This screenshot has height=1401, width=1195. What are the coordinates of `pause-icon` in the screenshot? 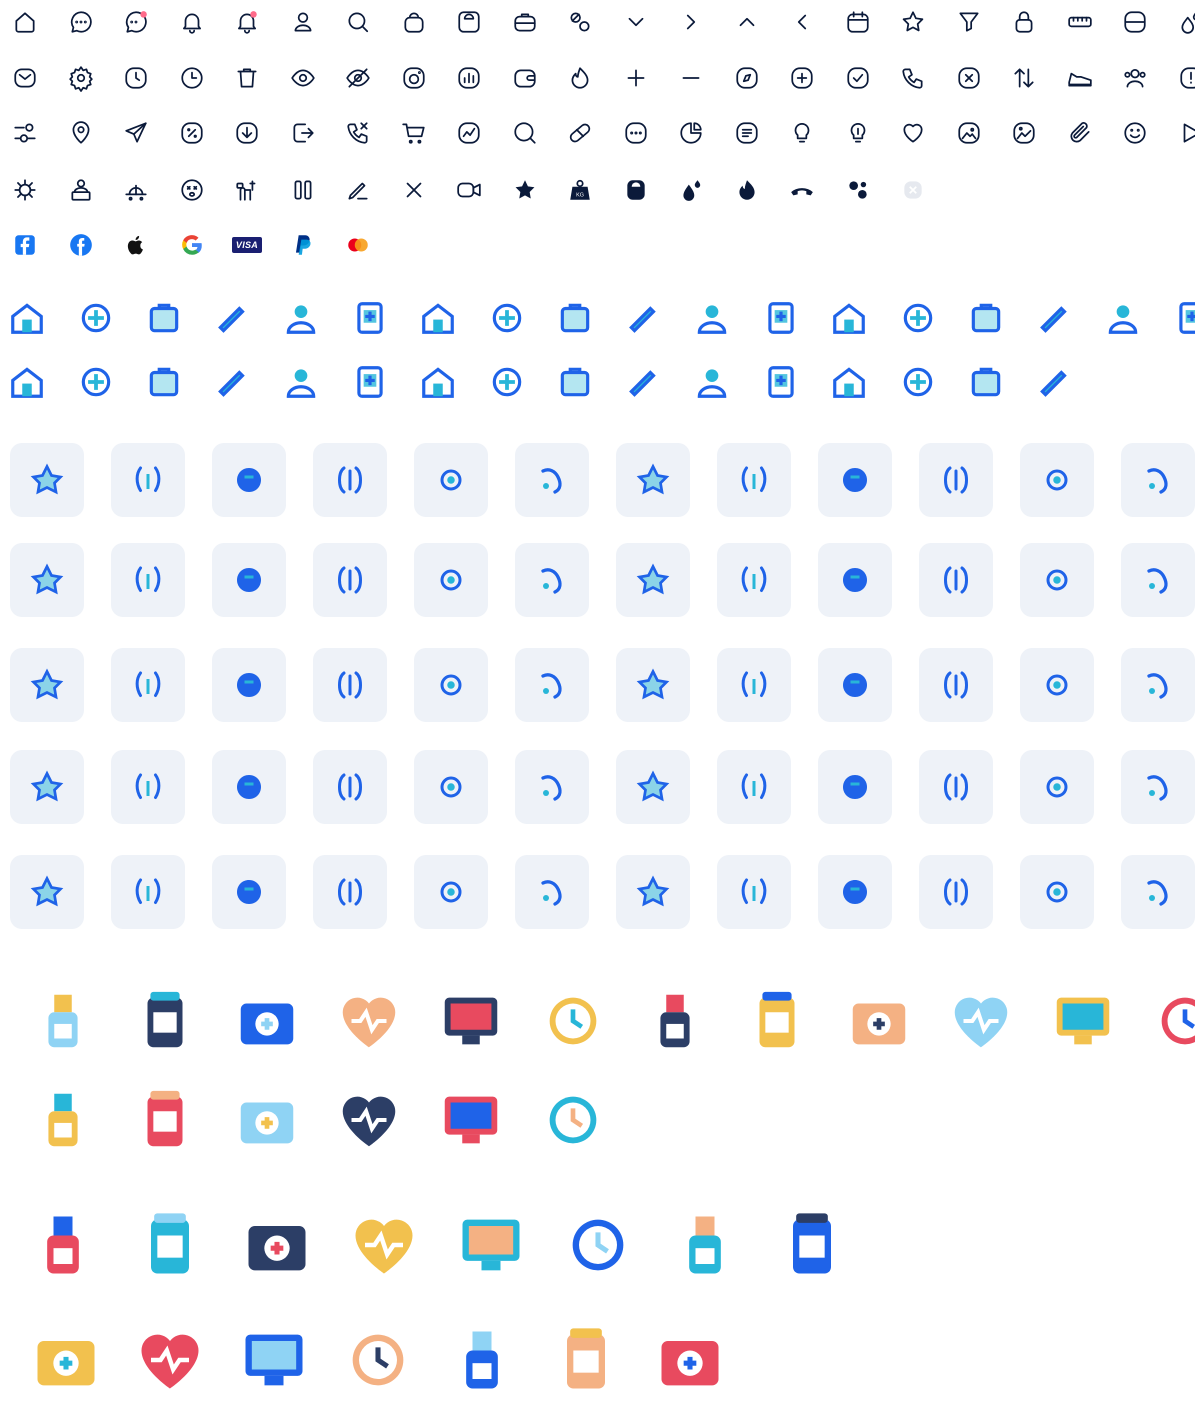 It's located at (303, 190).